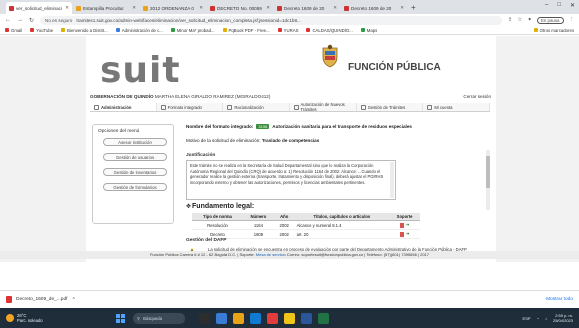 Image resolution: width=579 pixels, height=328 pixels. I want to click on tab-gestion-tramites: Gestión de Trámites, so click(390, 107).